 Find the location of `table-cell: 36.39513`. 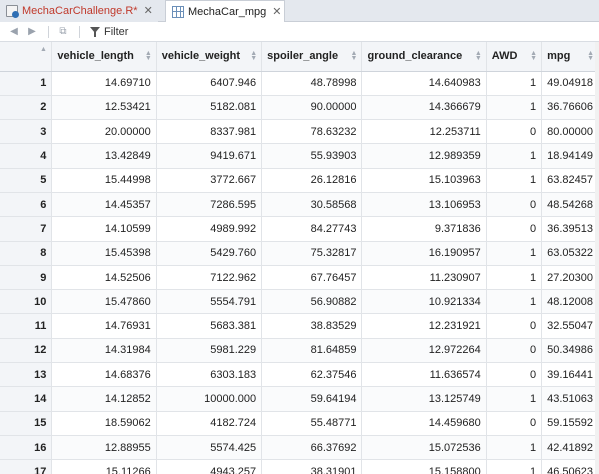

table-cell: 36.39513 is located at coordinates (570, 229).